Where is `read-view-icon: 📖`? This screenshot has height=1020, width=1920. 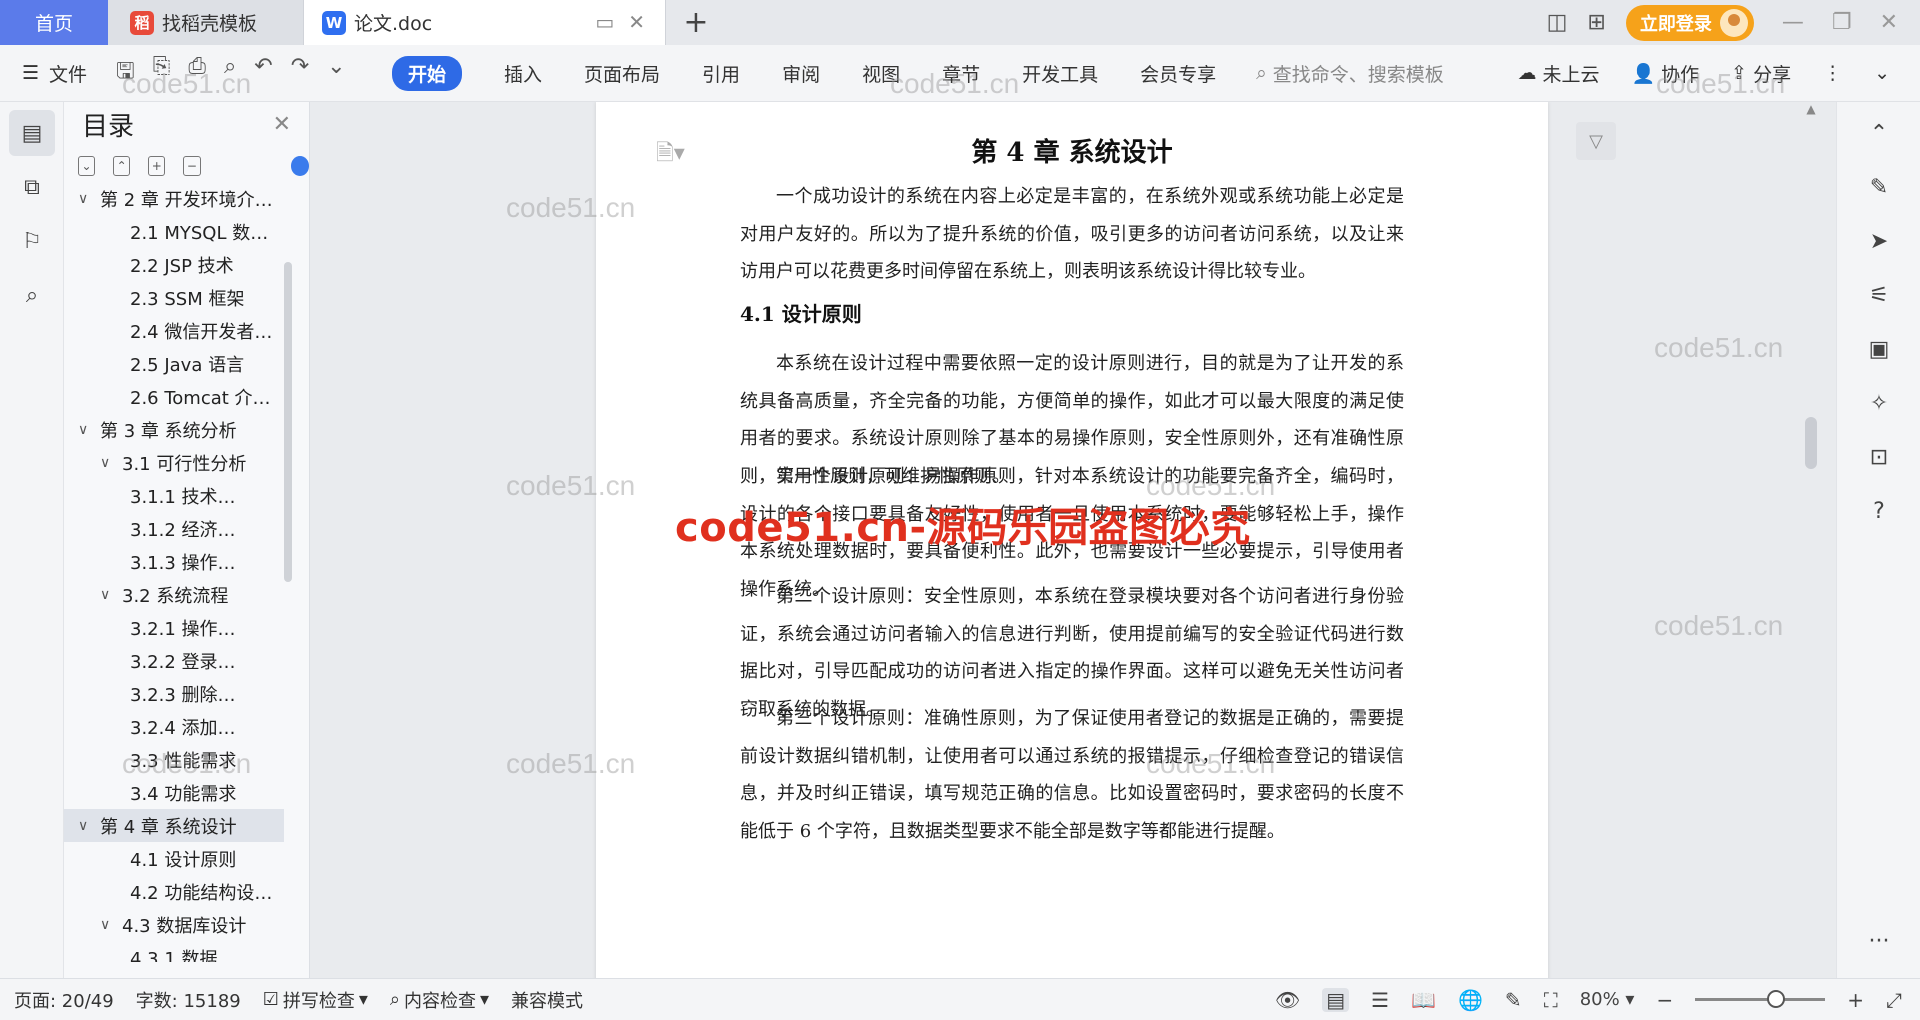
read-view-icon: 📖 is located at coordinates (1423, 1000).